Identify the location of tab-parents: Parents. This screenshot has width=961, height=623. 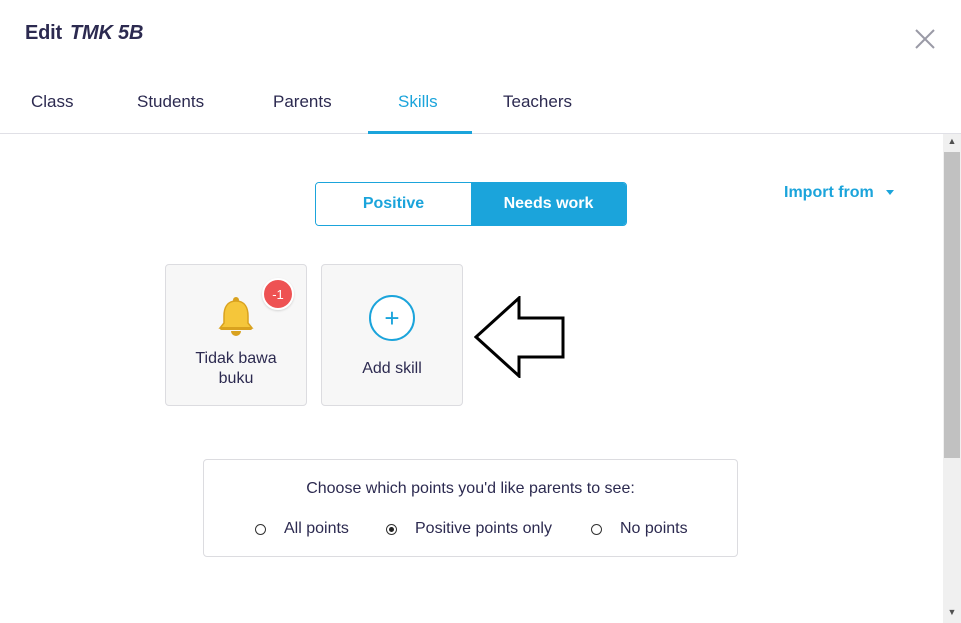
(302, 102).